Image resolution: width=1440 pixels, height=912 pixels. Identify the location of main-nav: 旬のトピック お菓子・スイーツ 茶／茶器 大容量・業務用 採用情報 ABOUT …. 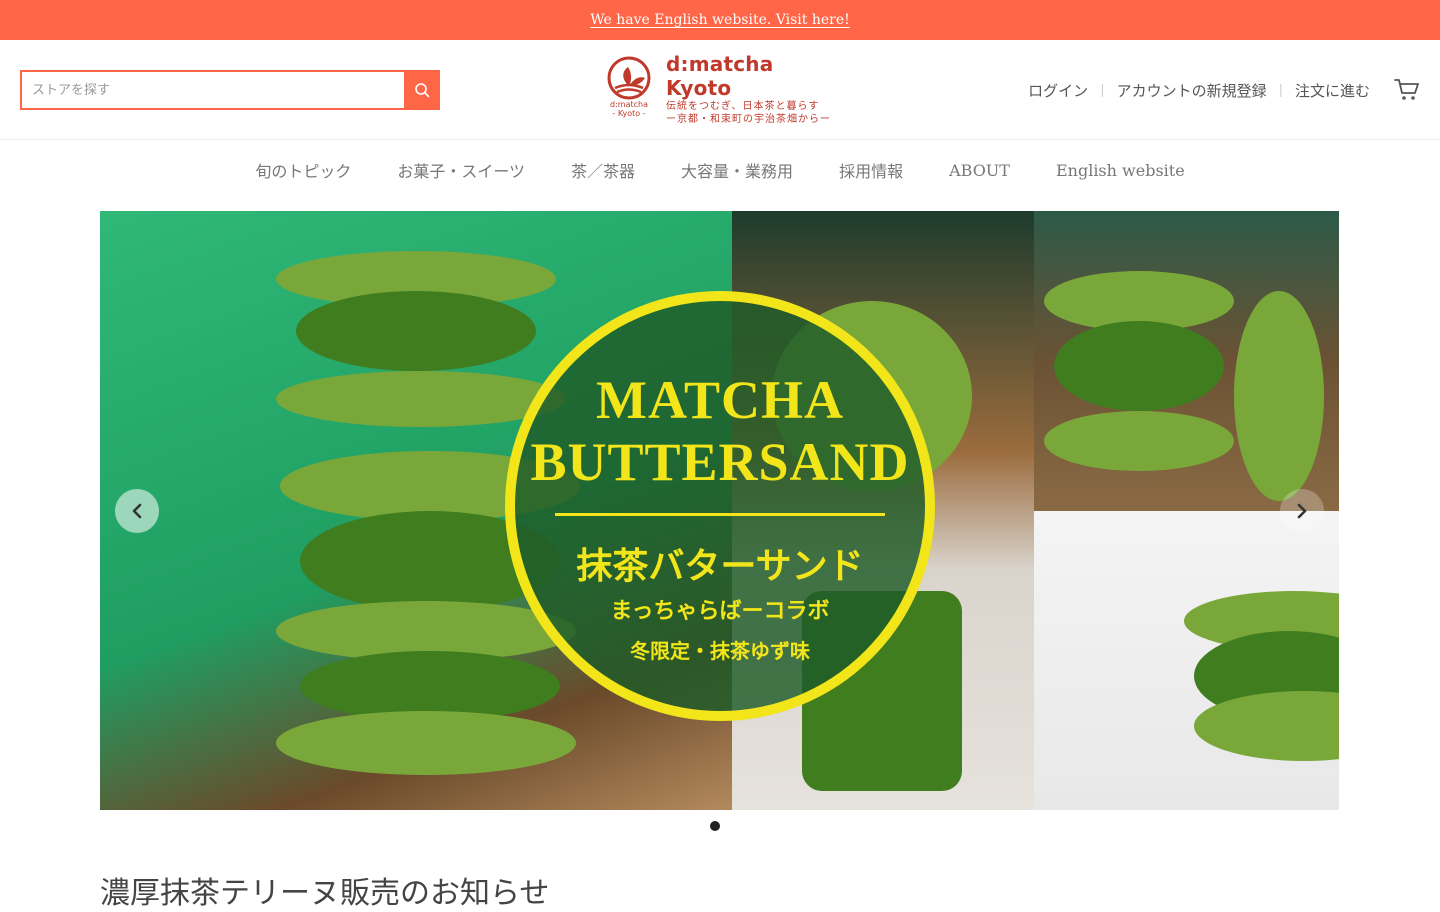
(720, 170).